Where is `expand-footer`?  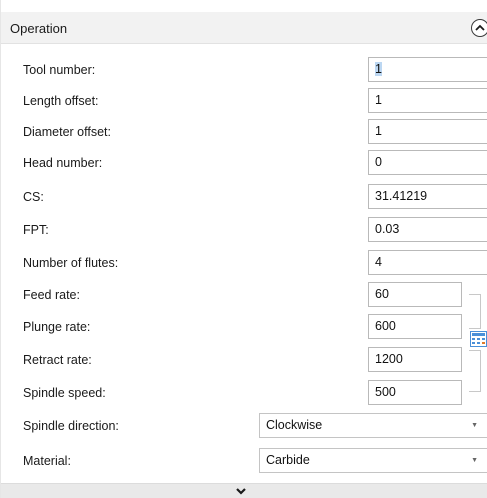 expand-footer is located at coordinates (244, 490).